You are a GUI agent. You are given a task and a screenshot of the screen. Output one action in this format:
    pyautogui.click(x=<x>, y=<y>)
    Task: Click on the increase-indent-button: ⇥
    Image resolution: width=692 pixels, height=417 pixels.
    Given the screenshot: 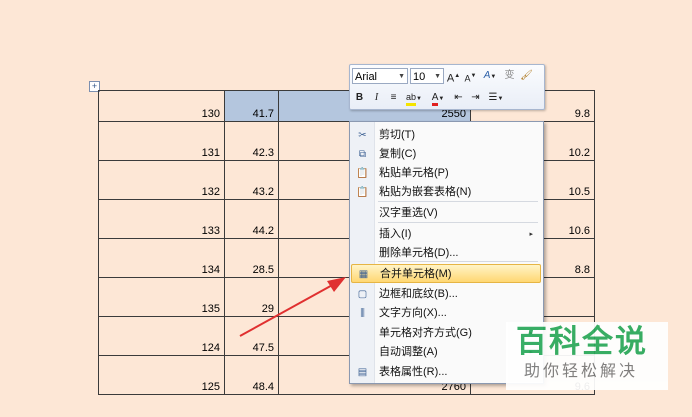 What is the action you would take?
    pyautogui.click(x=475, y=98)
    